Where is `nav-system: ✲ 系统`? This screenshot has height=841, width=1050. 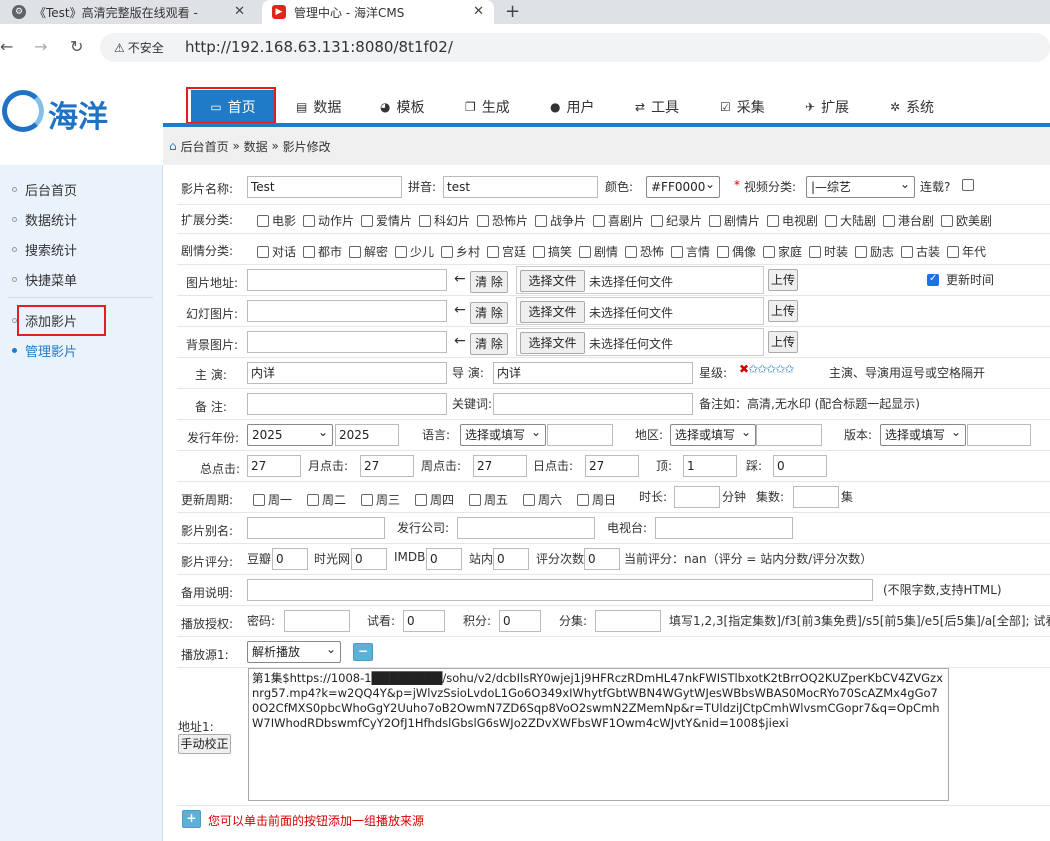 nav-system: ✲ 系统 is located at coordinates (912, 106).